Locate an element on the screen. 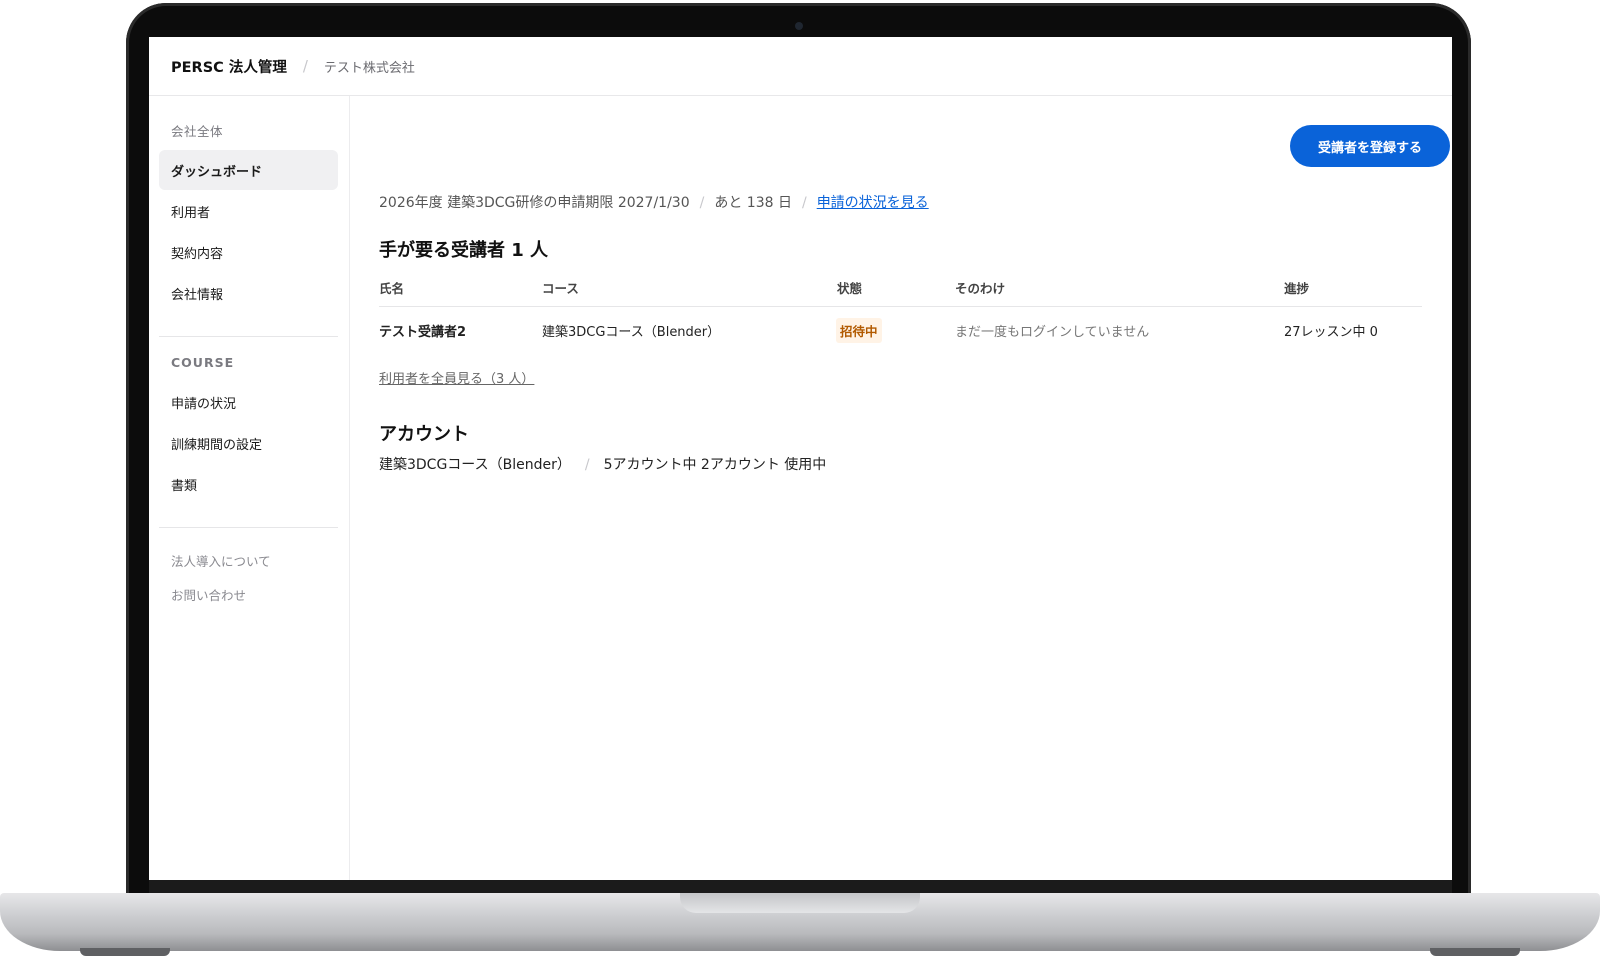 This screenshot has height=978, width=1600. attention-heading: 手が要る受講者 1 人 is located at coordinates (464, 250).